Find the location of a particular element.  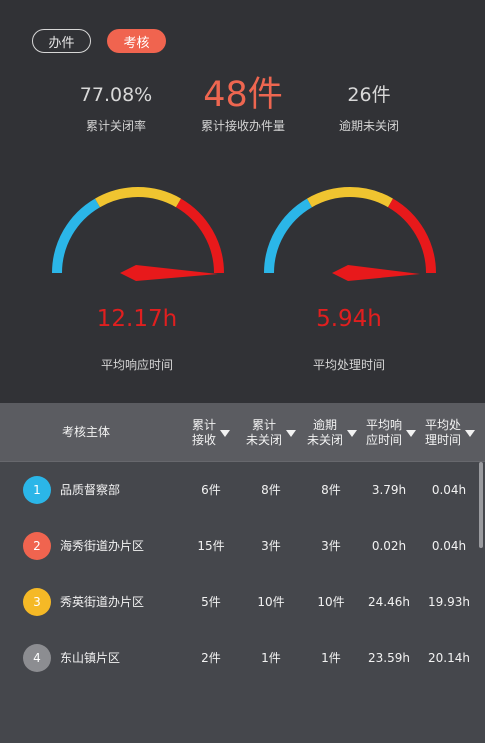

stat-overdue: 26件 逾期未关闭 is located at coordinates (369, 105).